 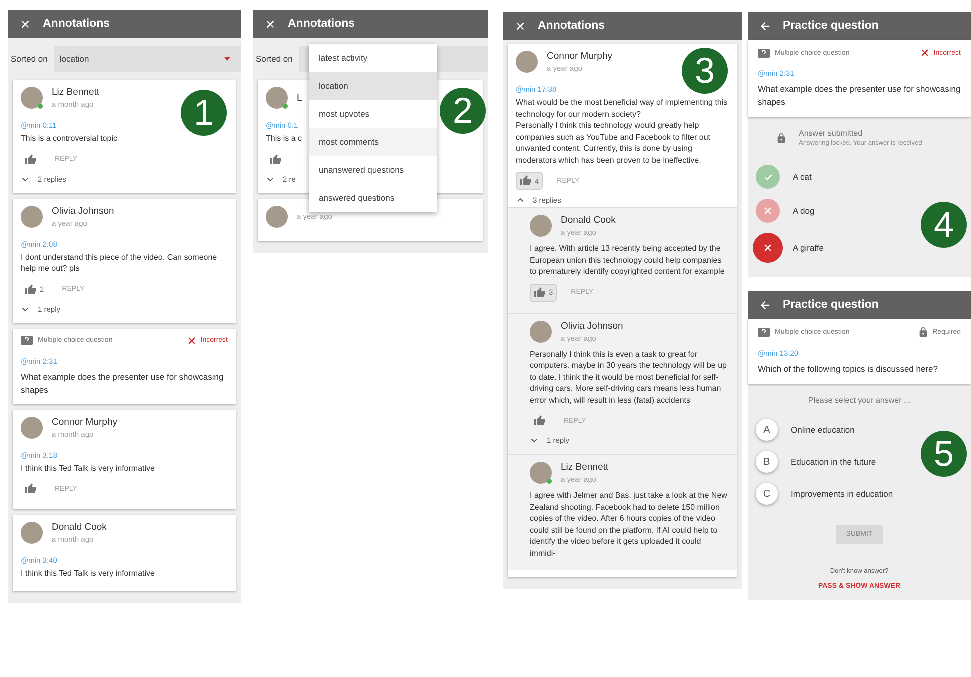 I want to click on caret-icon, so click(x=227, y=59).